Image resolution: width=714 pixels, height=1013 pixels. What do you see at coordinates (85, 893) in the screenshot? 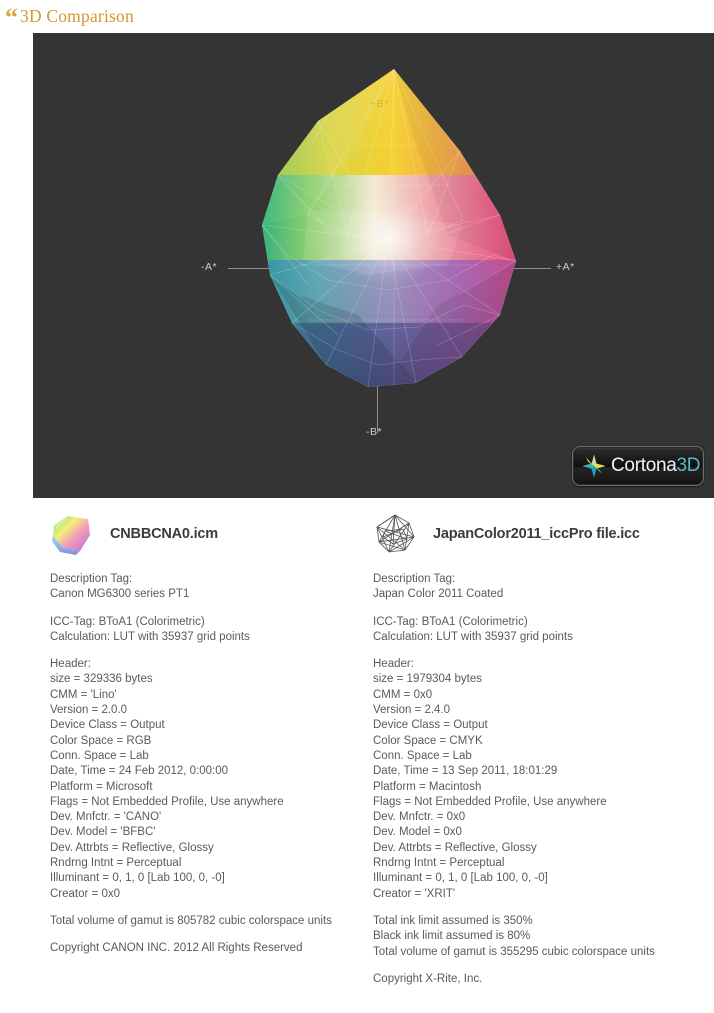
I see `info-line: Creator = 0x0` at bounding box center [85, 893].